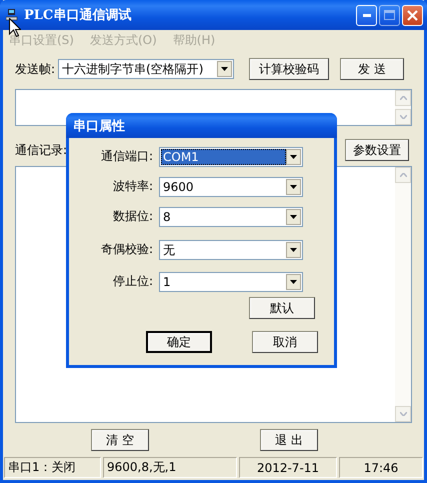  I want to click on send-button: 发 送, so click(372, 69).